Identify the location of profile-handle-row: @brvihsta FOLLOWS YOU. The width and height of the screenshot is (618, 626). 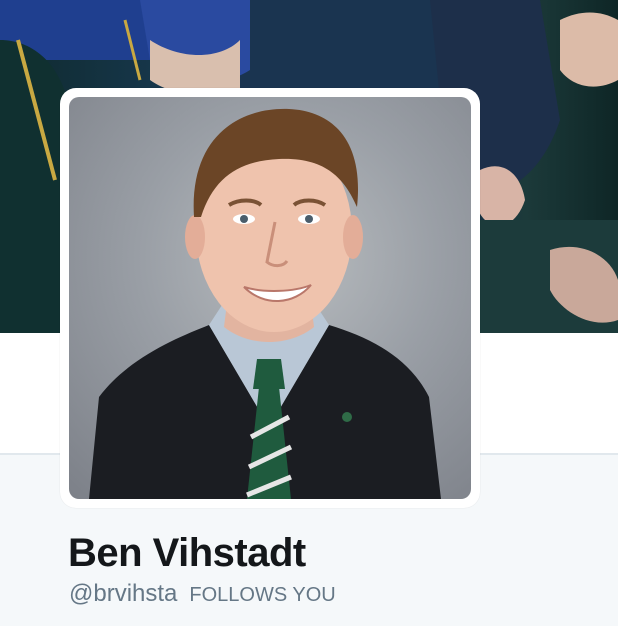
(202, 594).